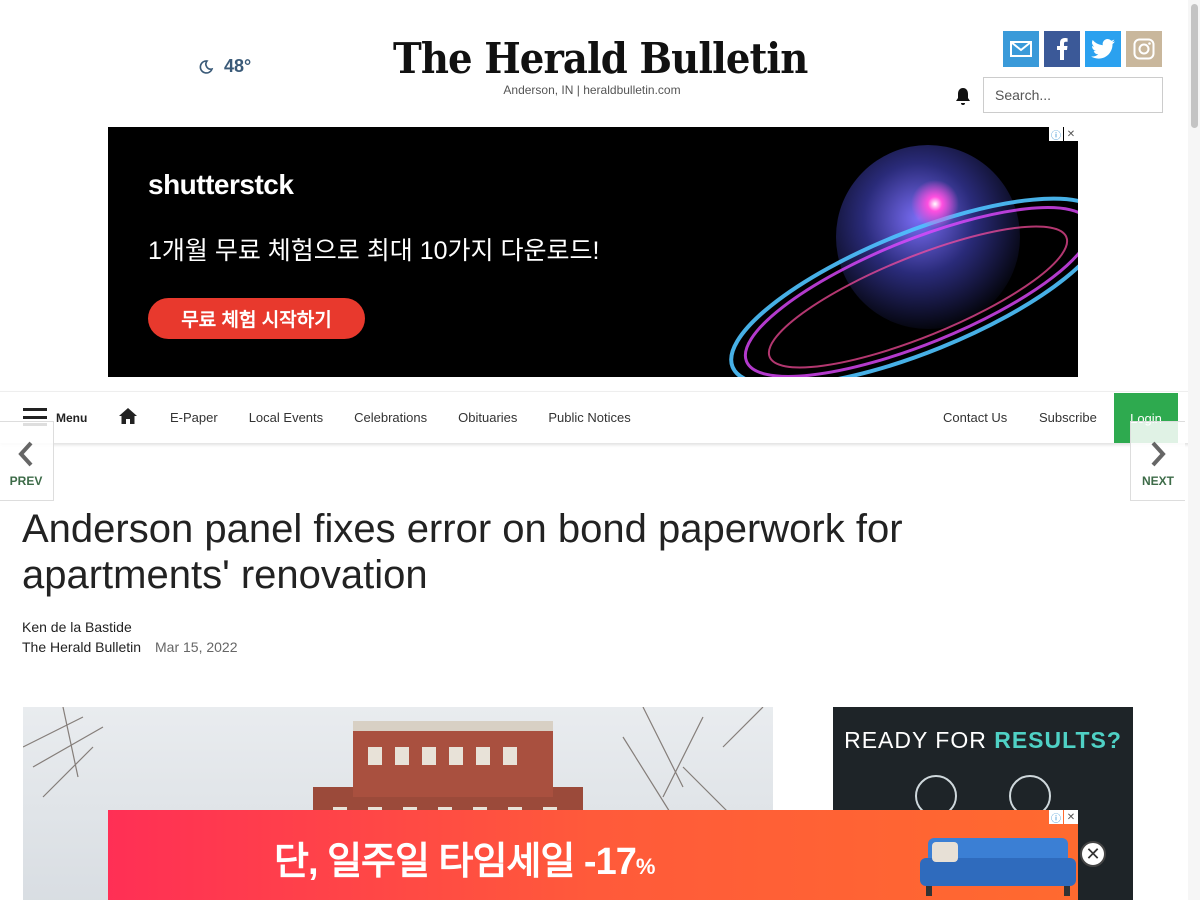 The width and height of the screenshot is (1200, 900). Describe the element at coordinates (196, 647) in the screenshot. I see `article-date: Mar 15, 2022` at that location.